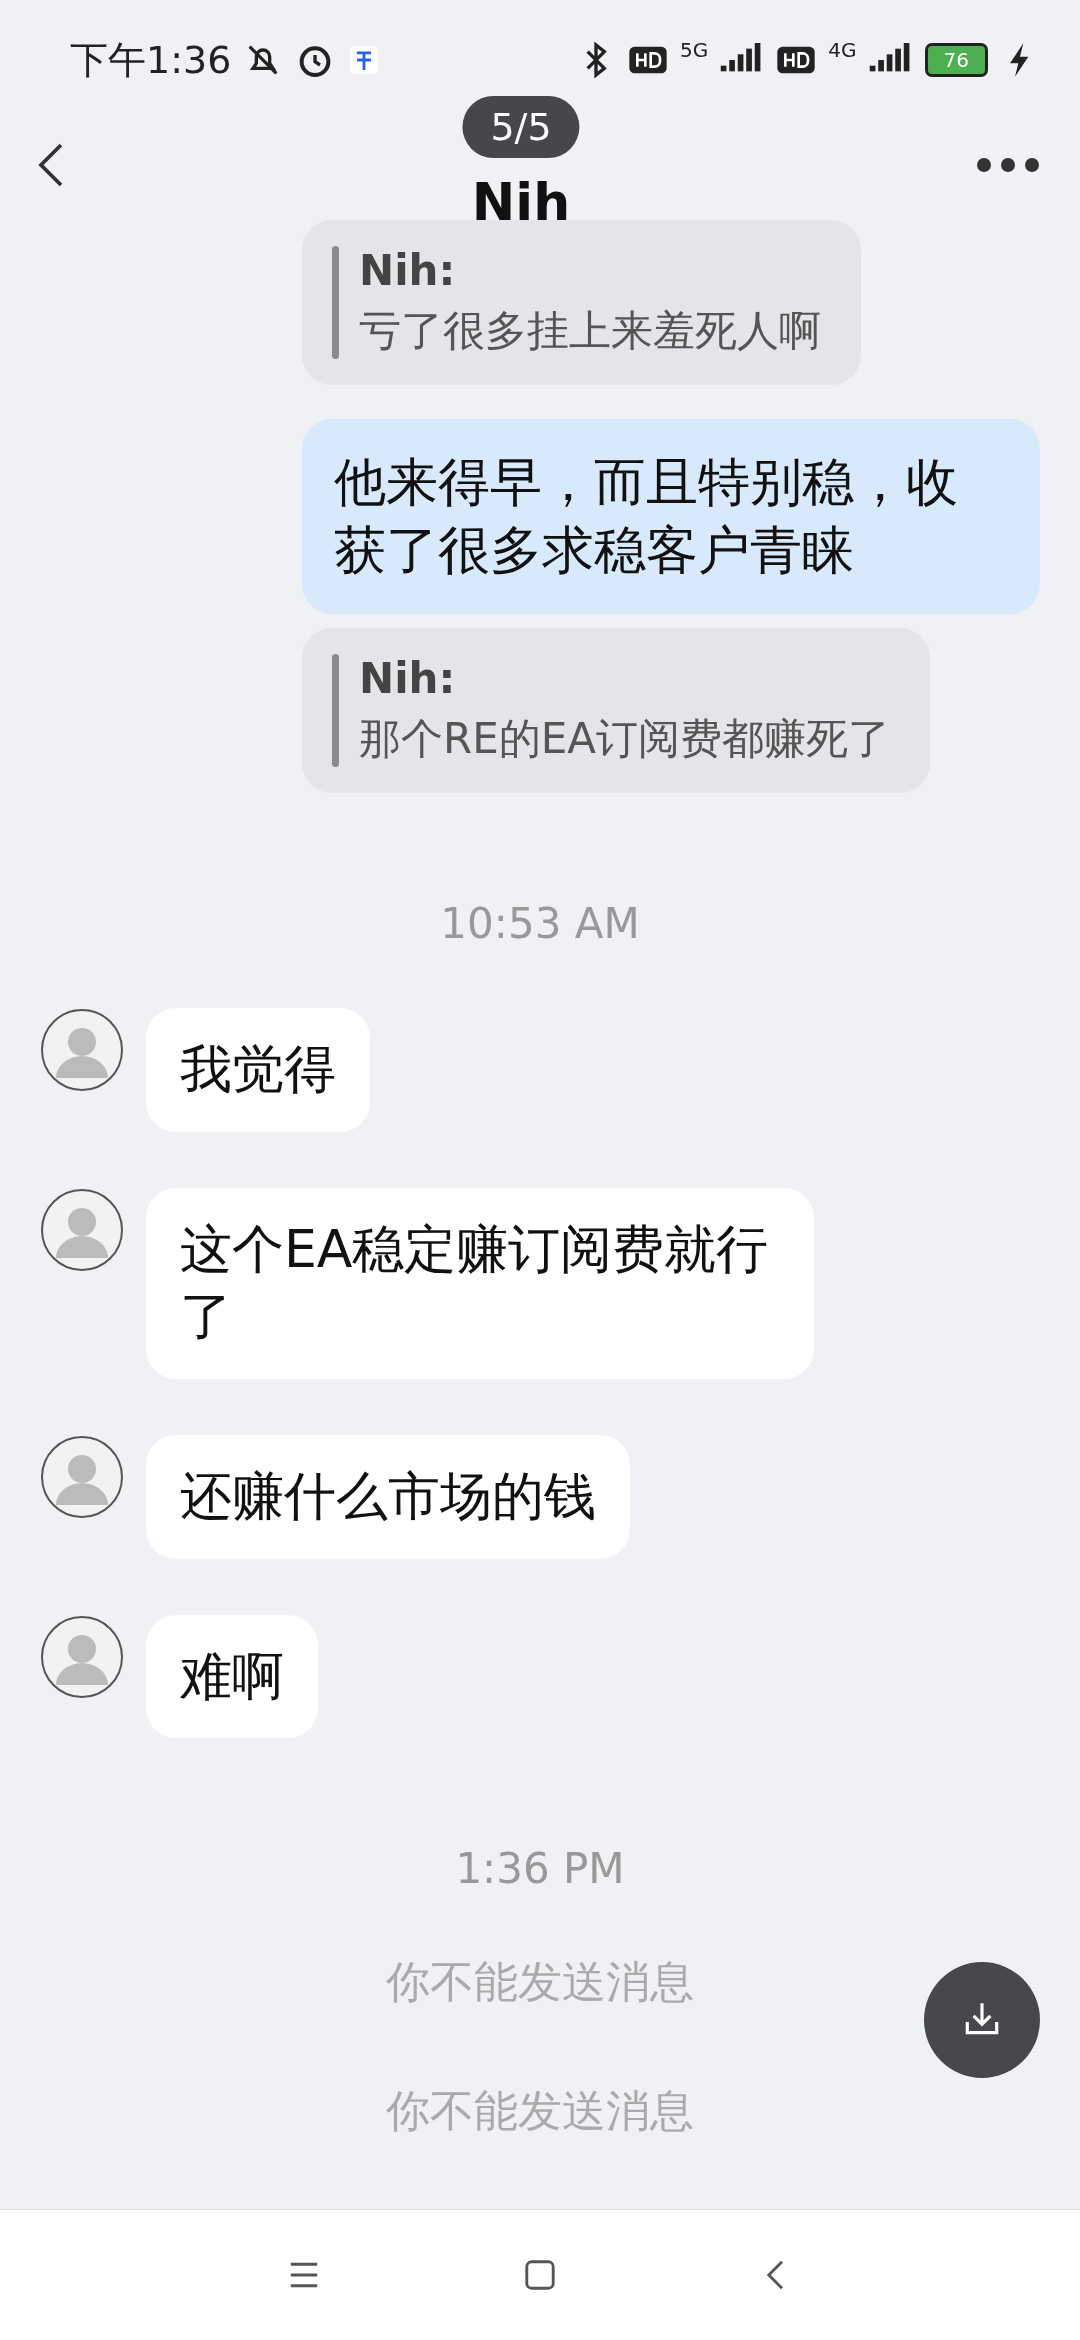 The width and height of the screenshot is (1080, 2340). What do you see at coordinates (540, 924) in the screenshot?
I see `timestamp: 10:53 AM` at bounding box center [540, 924].